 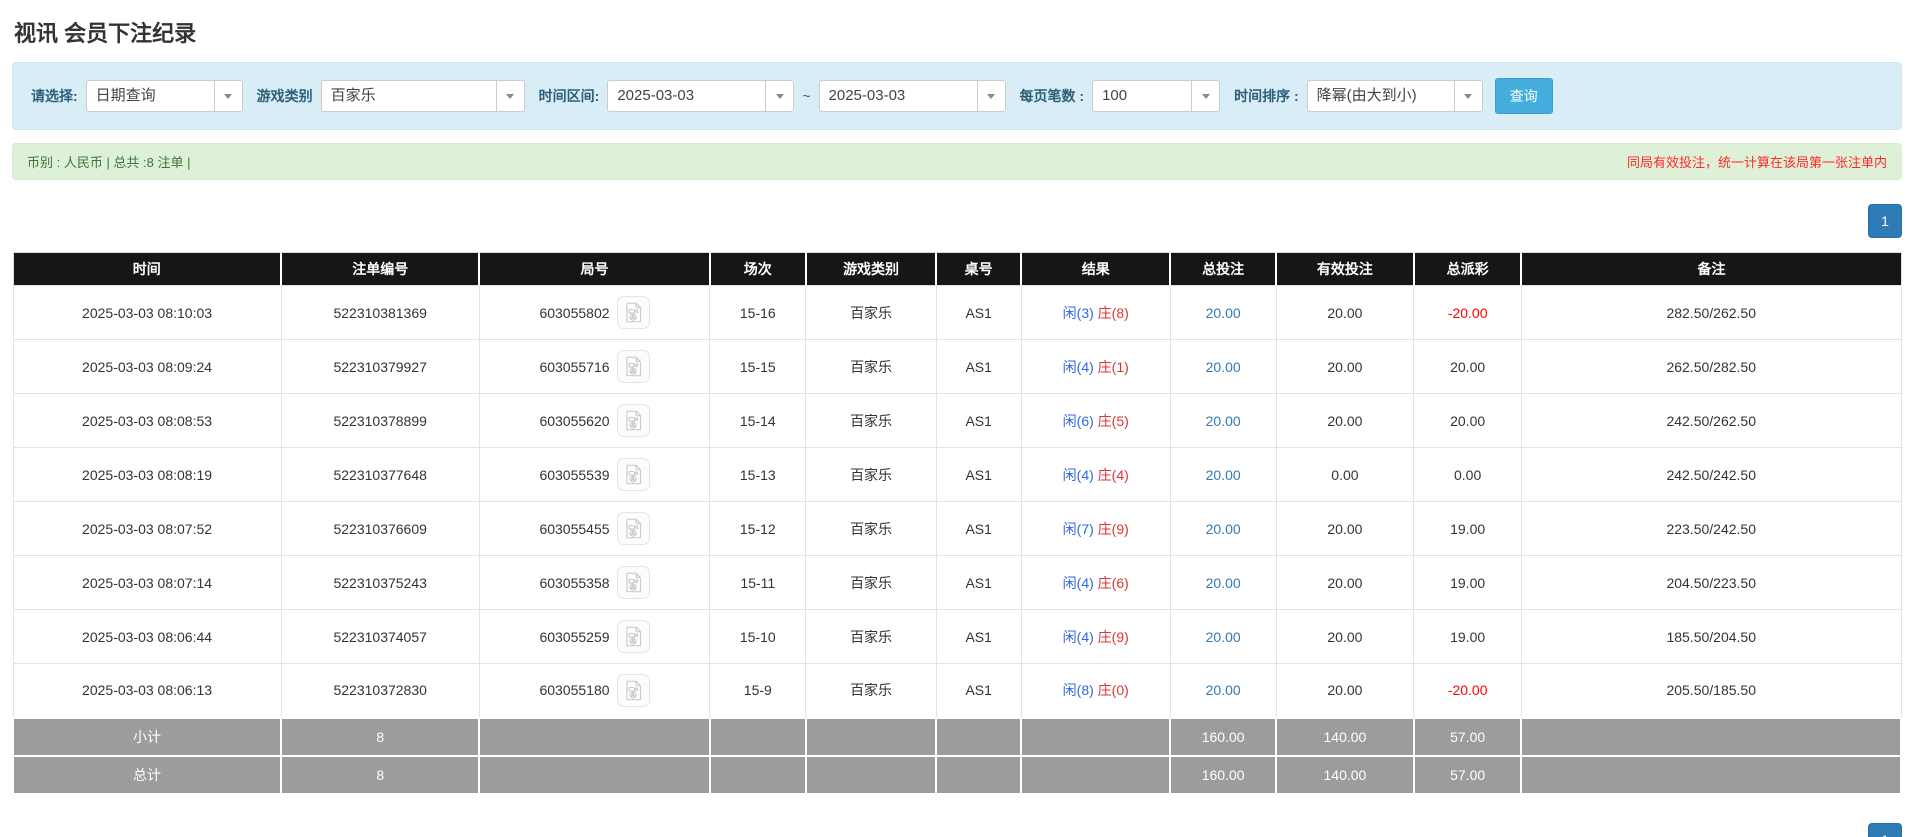 I want to click on date-from-select: 2025-03-03, so click(x=701, y=96).